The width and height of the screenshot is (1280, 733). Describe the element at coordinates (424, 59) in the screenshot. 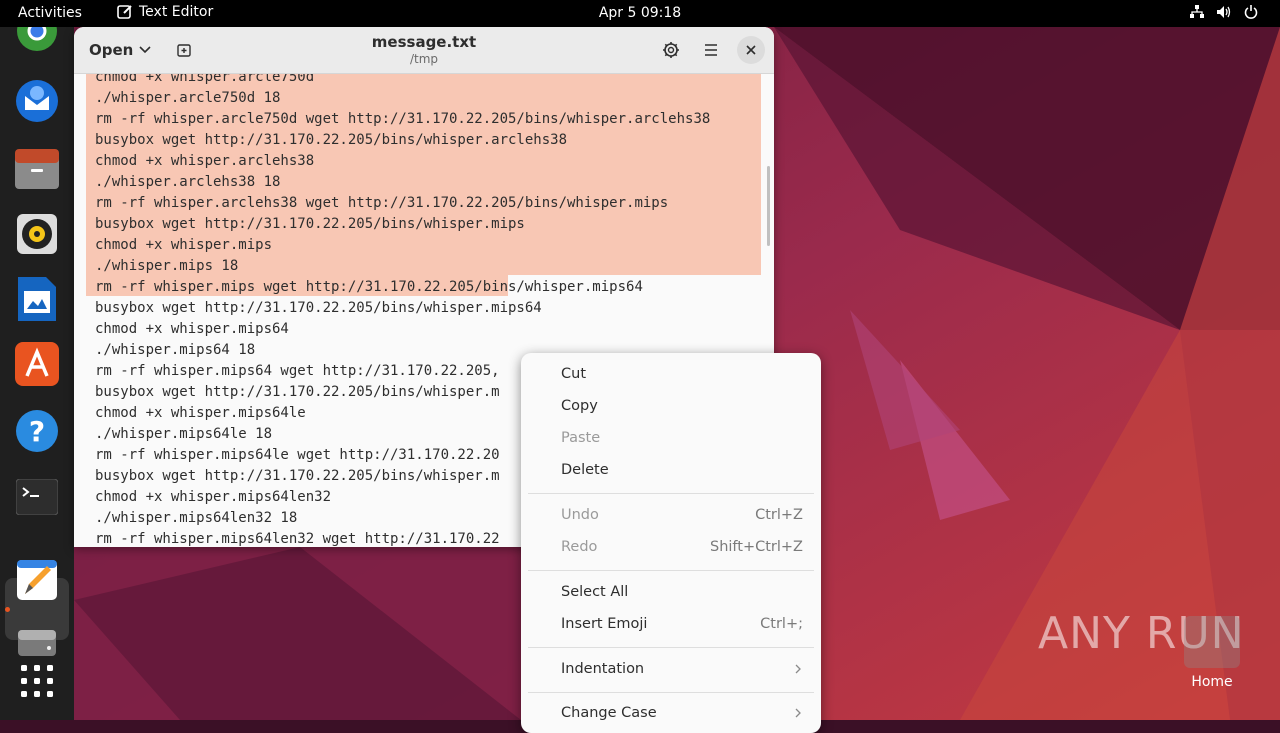

I see `window-subtitle: /tmp` at that location.